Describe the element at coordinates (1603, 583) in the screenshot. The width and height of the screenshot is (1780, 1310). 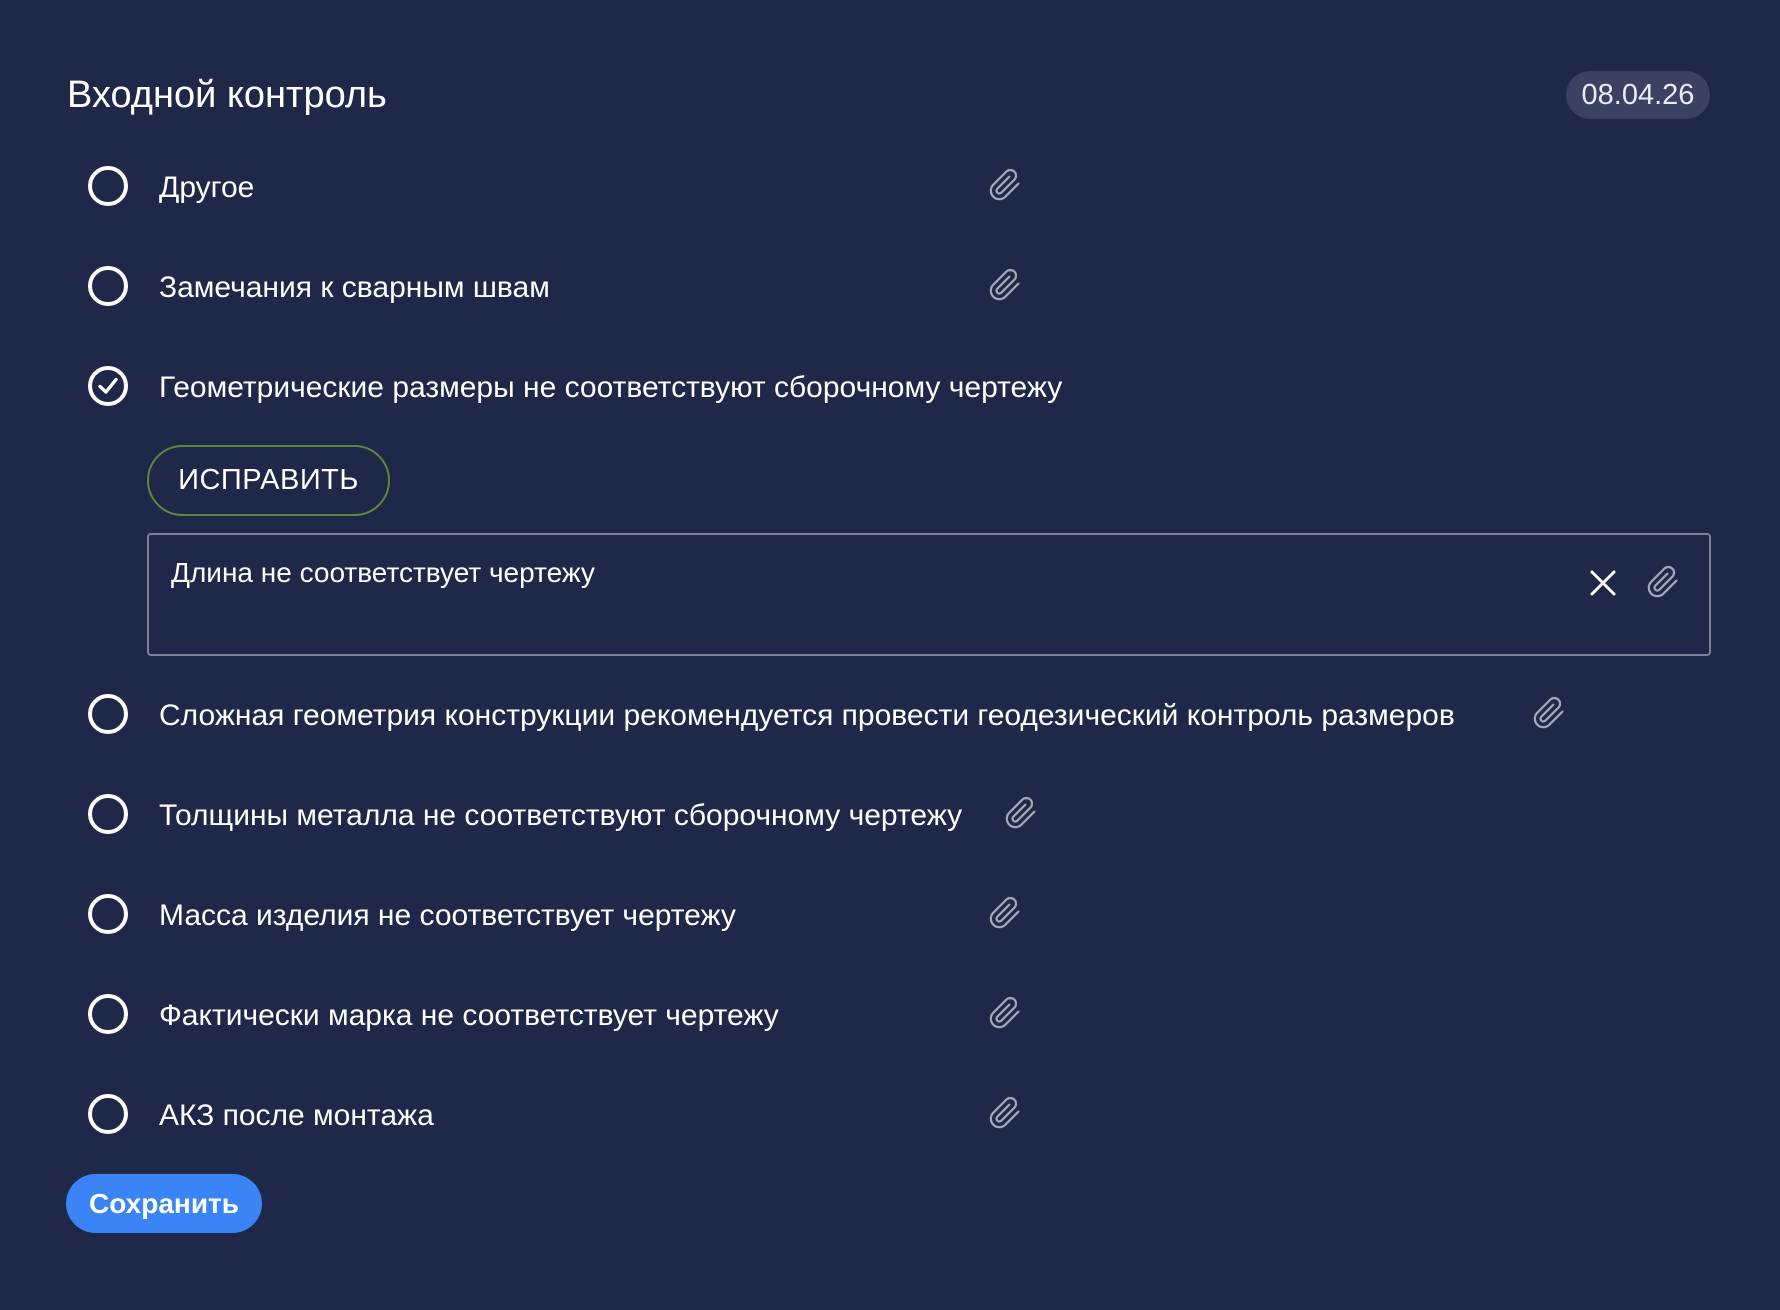
I see `close-icon` at that location.